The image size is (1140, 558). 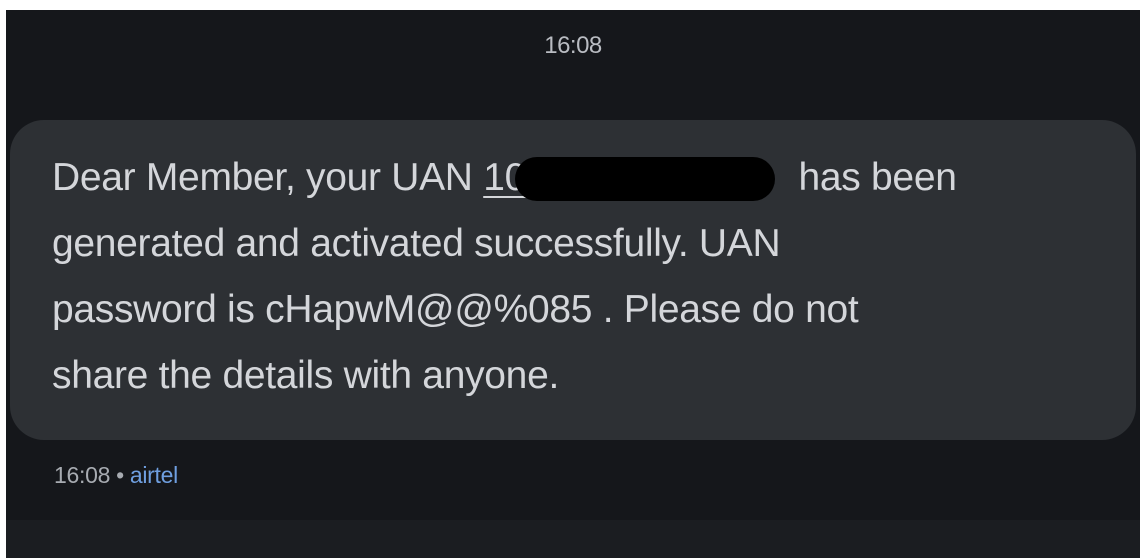 What do you see at coordinates (645, 179) in the screenshot?
I see `redaction-mark` at bounding box center [645, 179].